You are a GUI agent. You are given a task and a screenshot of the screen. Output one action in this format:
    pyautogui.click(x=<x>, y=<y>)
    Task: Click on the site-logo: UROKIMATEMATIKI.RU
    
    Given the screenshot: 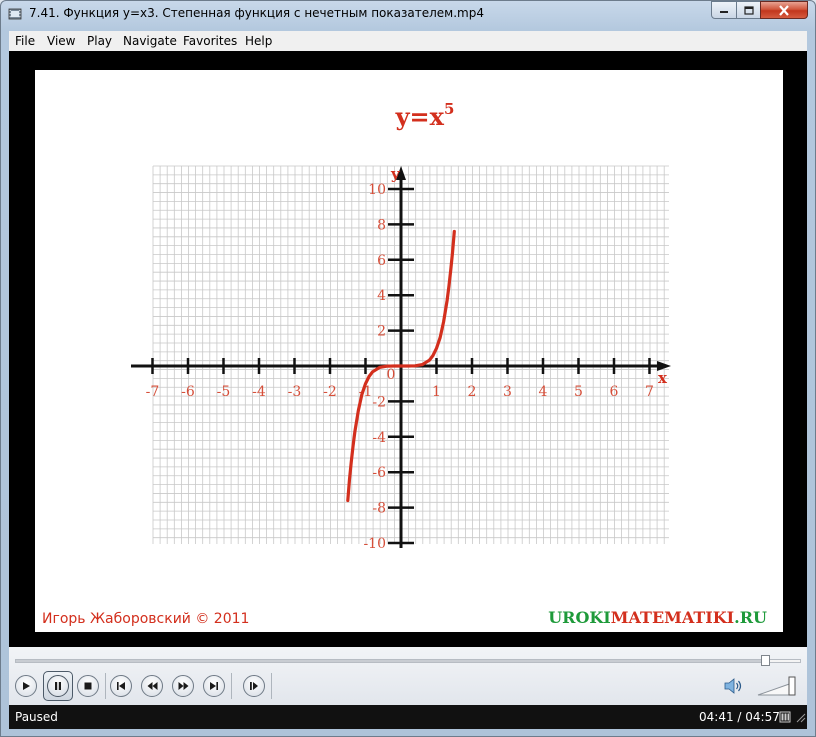 What is the action you would take?
    pyautogui.click(x=657, y=617)
    